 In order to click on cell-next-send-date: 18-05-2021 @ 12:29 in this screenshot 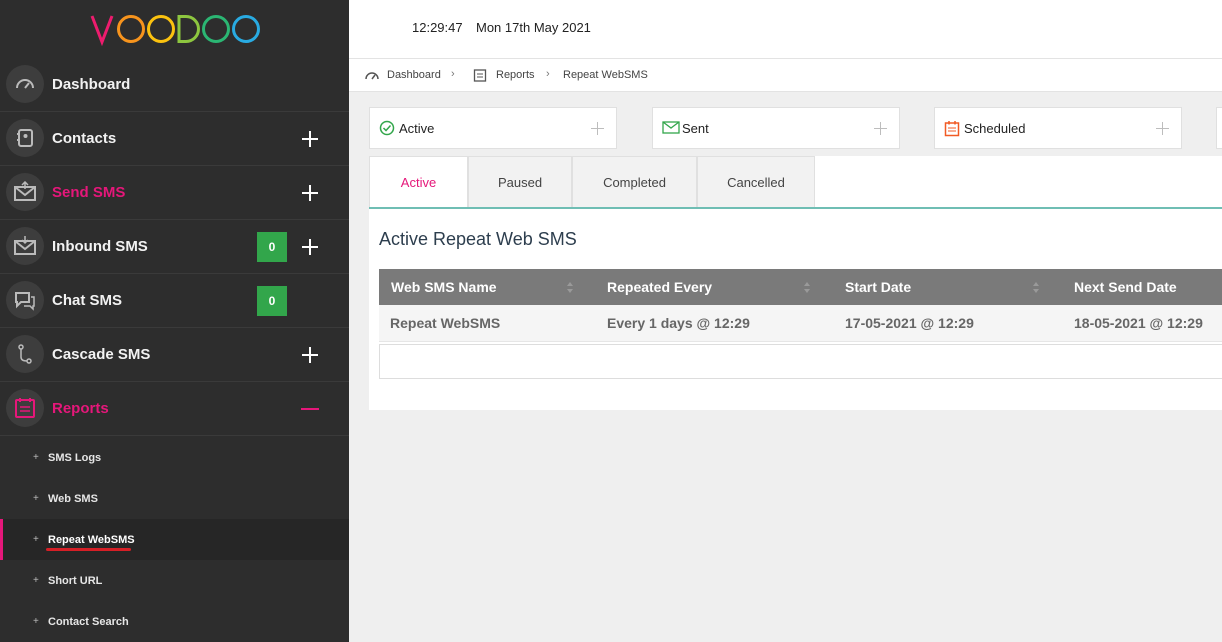, I will do `click(1138, 323)`.